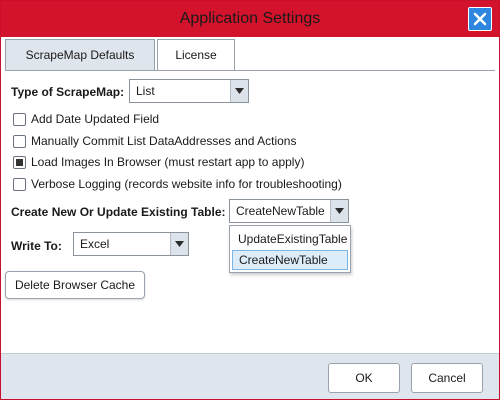  Describe the element at coordinates (196, 55) in the screenshot. I see `tab-license: License` at that location.